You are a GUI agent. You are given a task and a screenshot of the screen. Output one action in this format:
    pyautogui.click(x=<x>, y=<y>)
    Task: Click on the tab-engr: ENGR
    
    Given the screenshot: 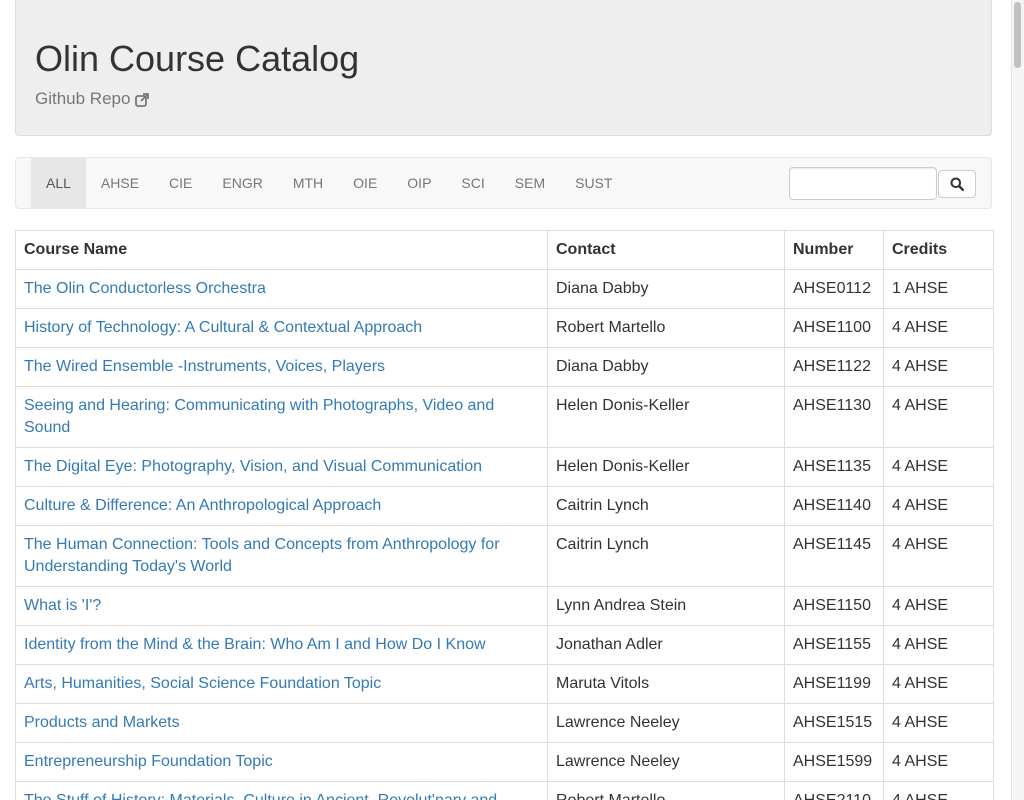 What is the action you would take?
    pyautogui.click(x=242, y=183)
    